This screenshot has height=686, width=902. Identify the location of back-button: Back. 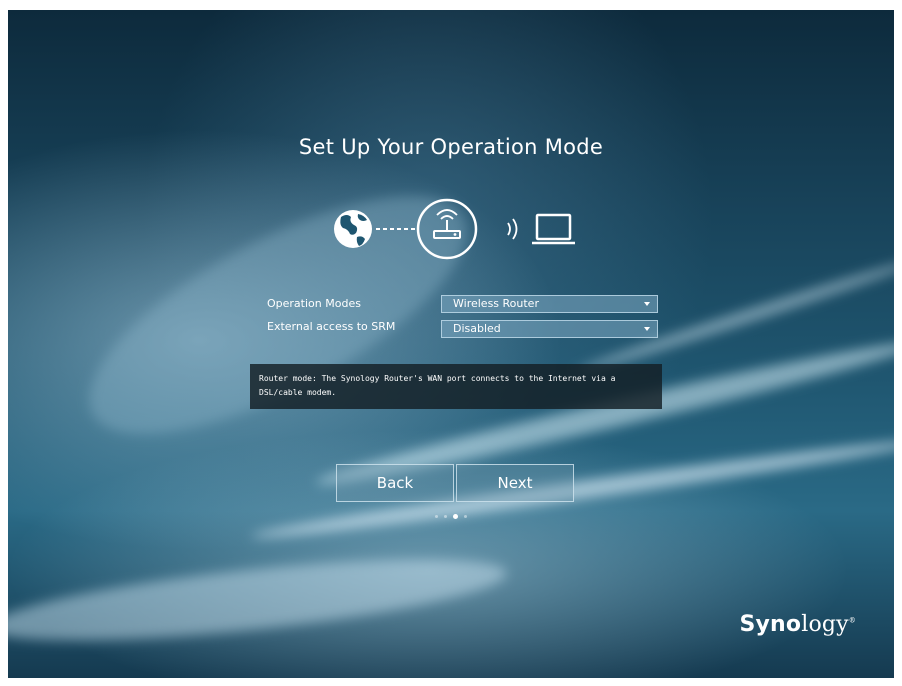
(395, 483).